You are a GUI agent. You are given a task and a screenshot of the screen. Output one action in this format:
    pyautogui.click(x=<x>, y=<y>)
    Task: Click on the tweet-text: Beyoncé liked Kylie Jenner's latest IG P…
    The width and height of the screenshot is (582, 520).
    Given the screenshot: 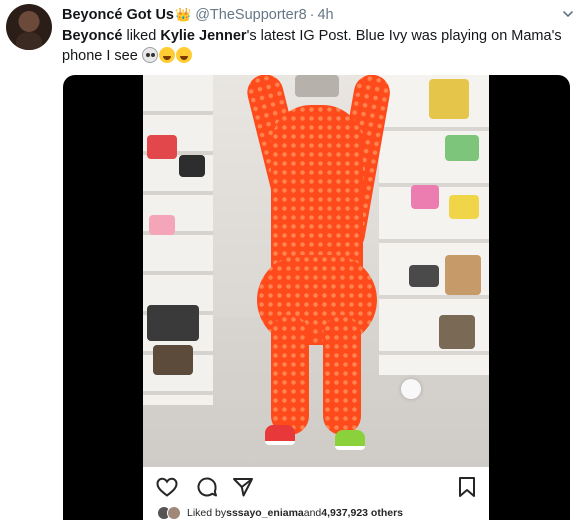 What is the action you would take?
    pyautogui.click(x=317, y=46)
    